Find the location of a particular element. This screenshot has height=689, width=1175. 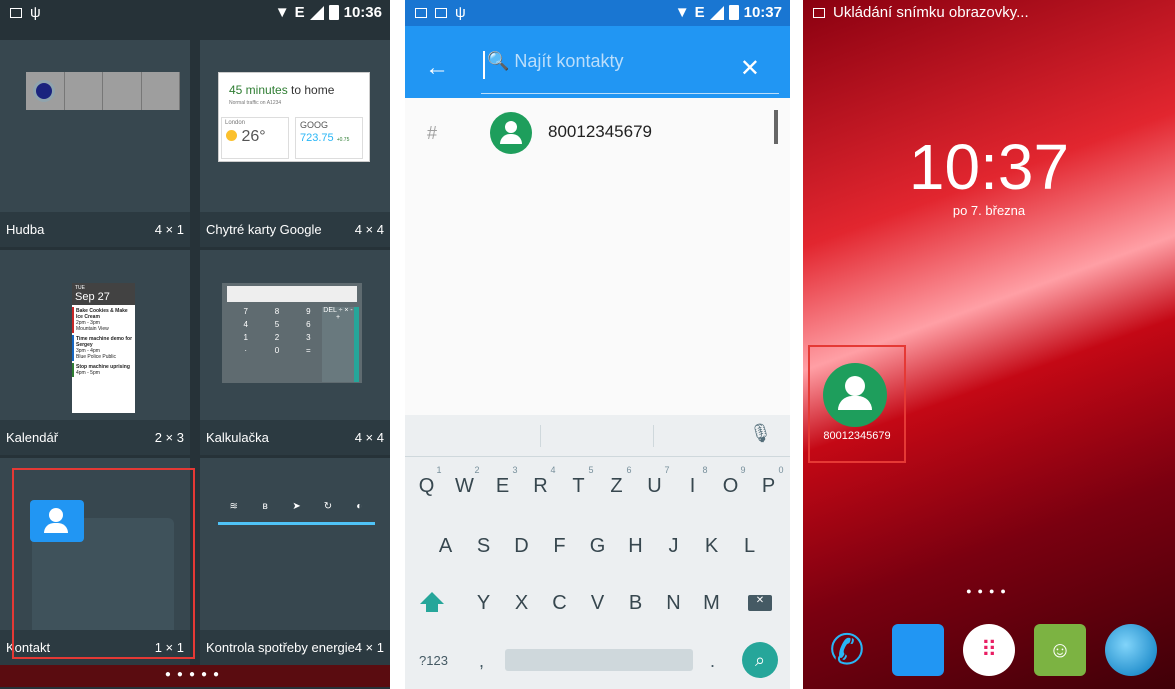

key-x: X is located at coordinates (522, 603).